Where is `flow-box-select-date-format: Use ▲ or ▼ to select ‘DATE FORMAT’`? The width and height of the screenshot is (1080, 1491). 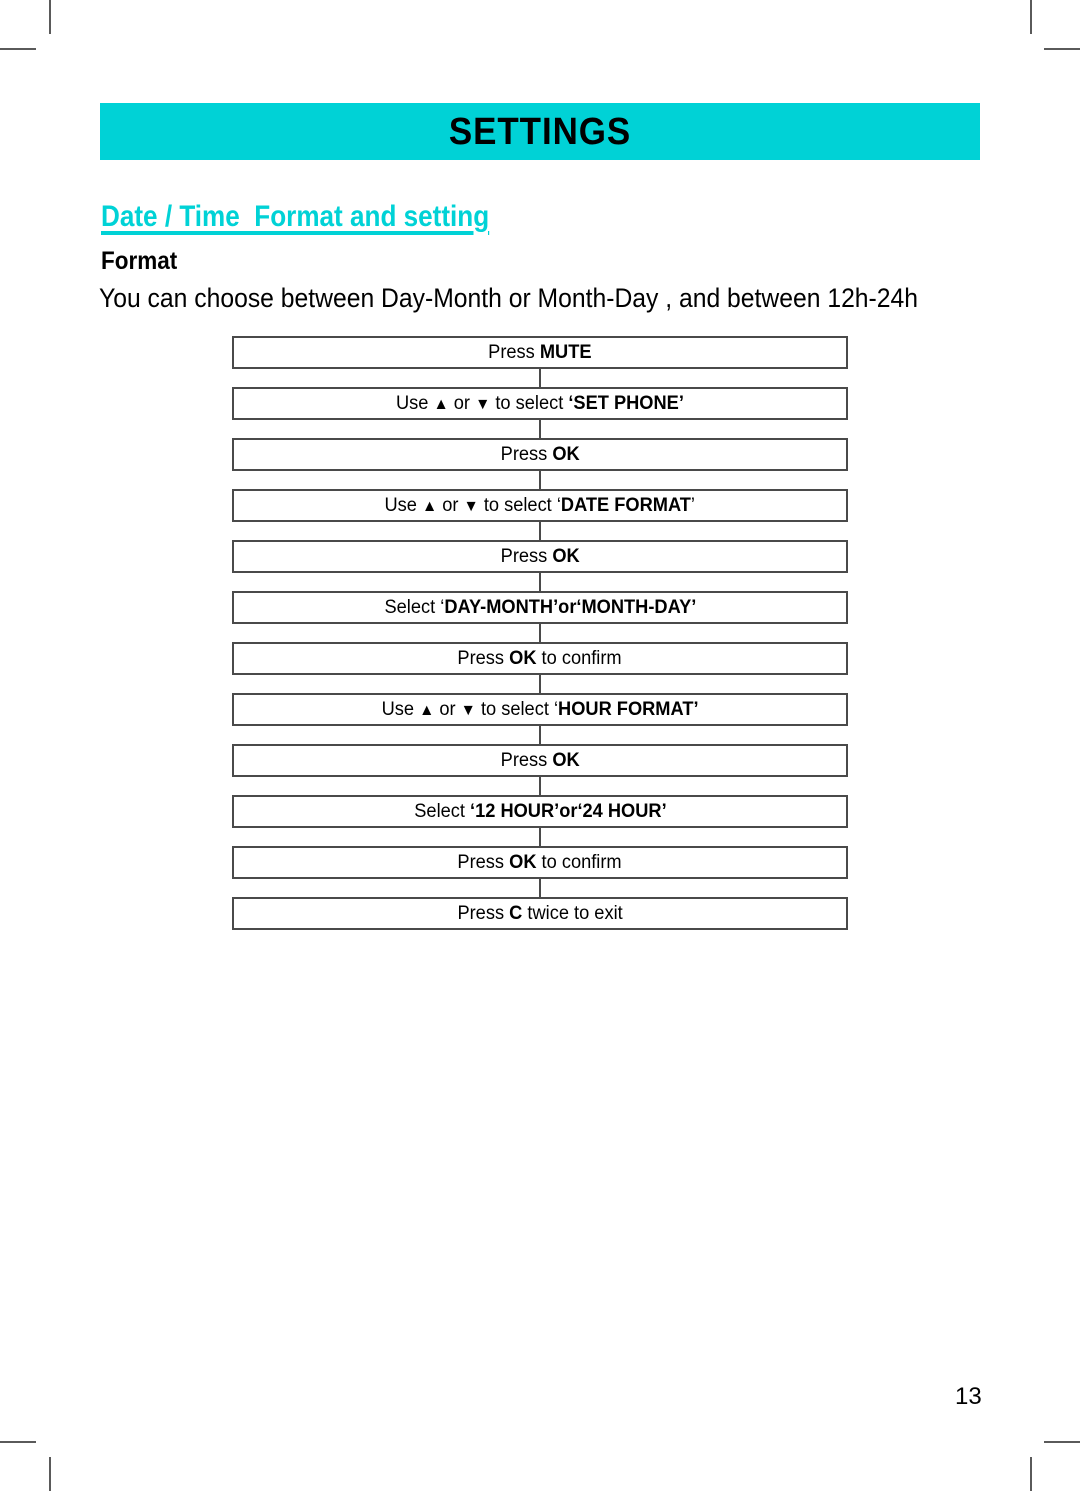 flow-box-select-date-format: Use ▲ or ▼ to select ‘DATE FORMAT’ is located at coordinates (540, 505).